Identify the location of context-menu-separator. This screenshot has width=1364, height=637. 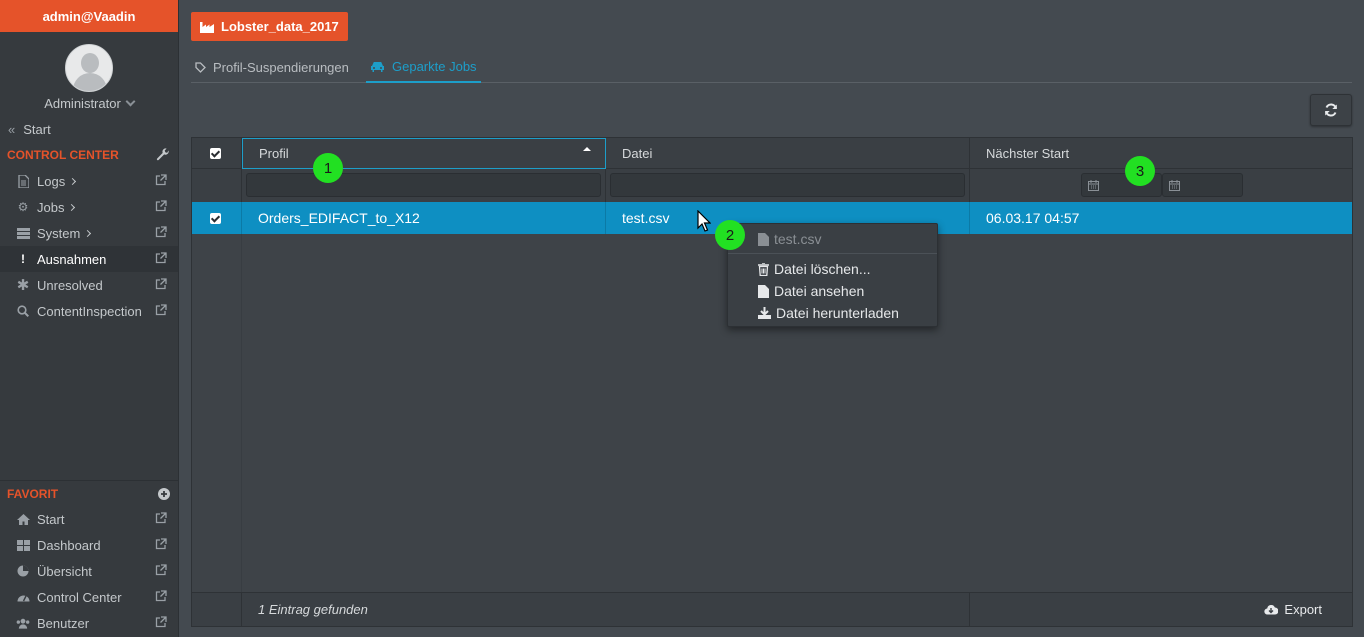
(832, 253).